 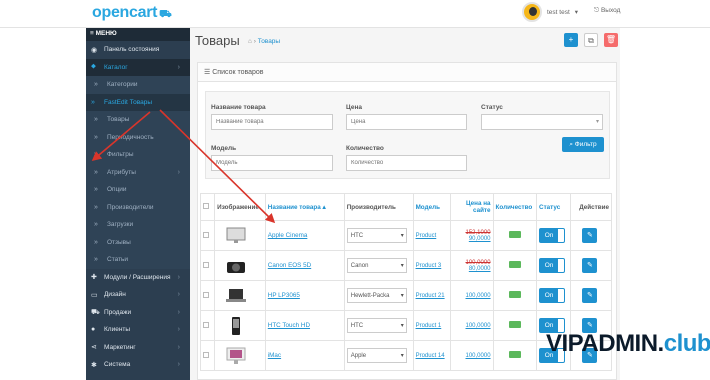 What do you see at coordinates (132, 13) in the screenshot?
I see `opencart-logo: opencart ⛟` at bounding box center [132, 13].